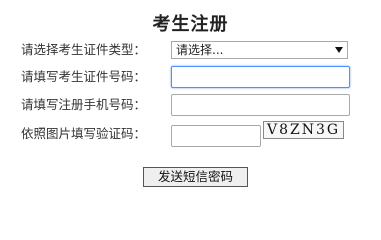 The image size is (381, 240). I want to click on captcha-label: 依照图片填写验证码：, so click(84, 133).